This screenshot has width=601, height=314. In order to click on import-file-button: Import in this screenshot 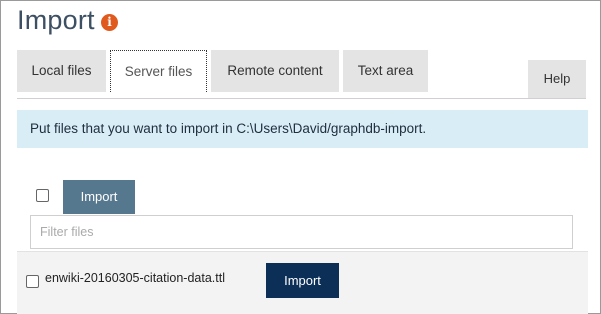, I will do `click(302, 280)`.